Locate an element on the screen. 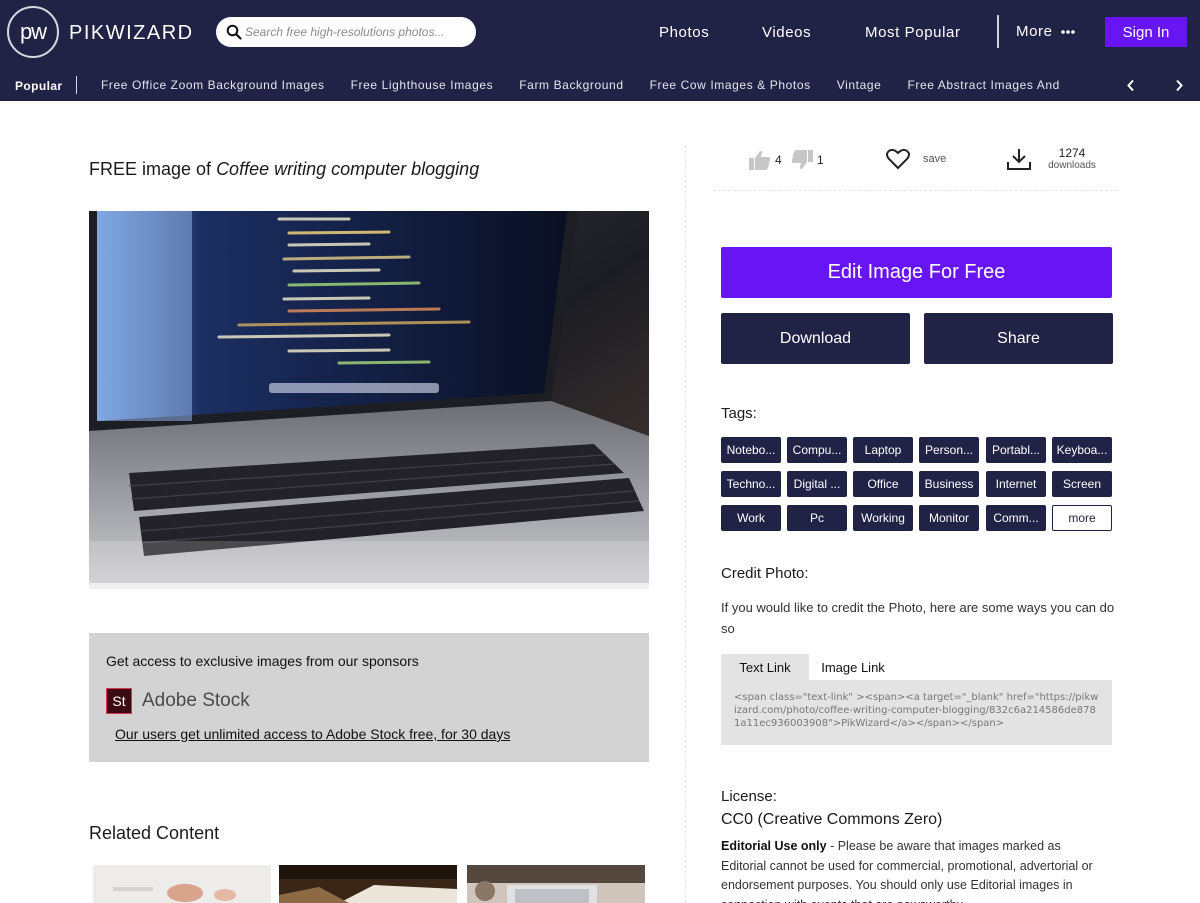  nav-most-popular-link: Most Popular is located at coordinates (913, 32).